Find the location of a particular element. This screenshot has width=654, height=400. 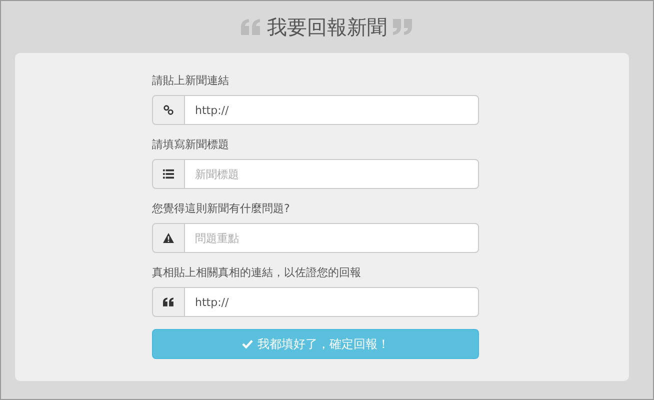

warning-icon is located at coordinates (168, 238).